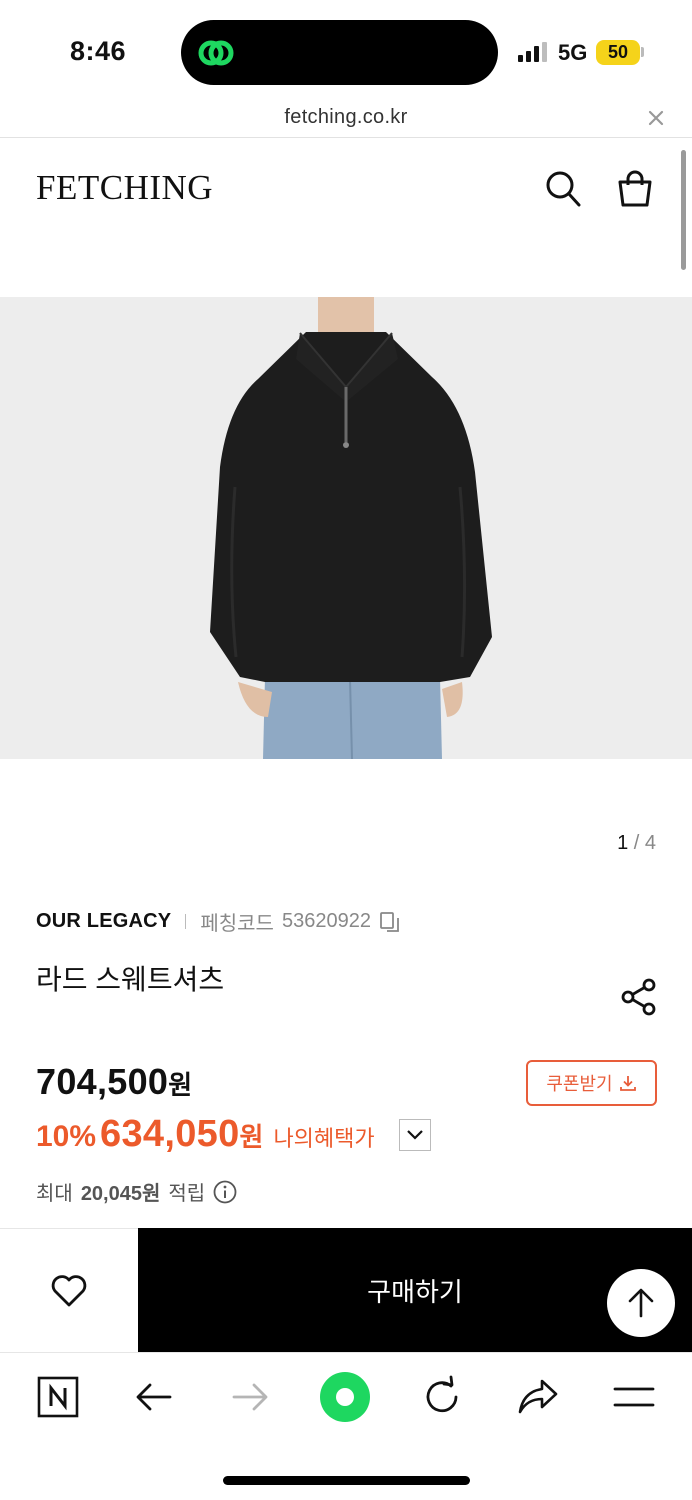 This screenshot has height=1500, width=692. Describe the element at coordinates (442, 1397) in the screenshot. I see `reload-icon` at that location.